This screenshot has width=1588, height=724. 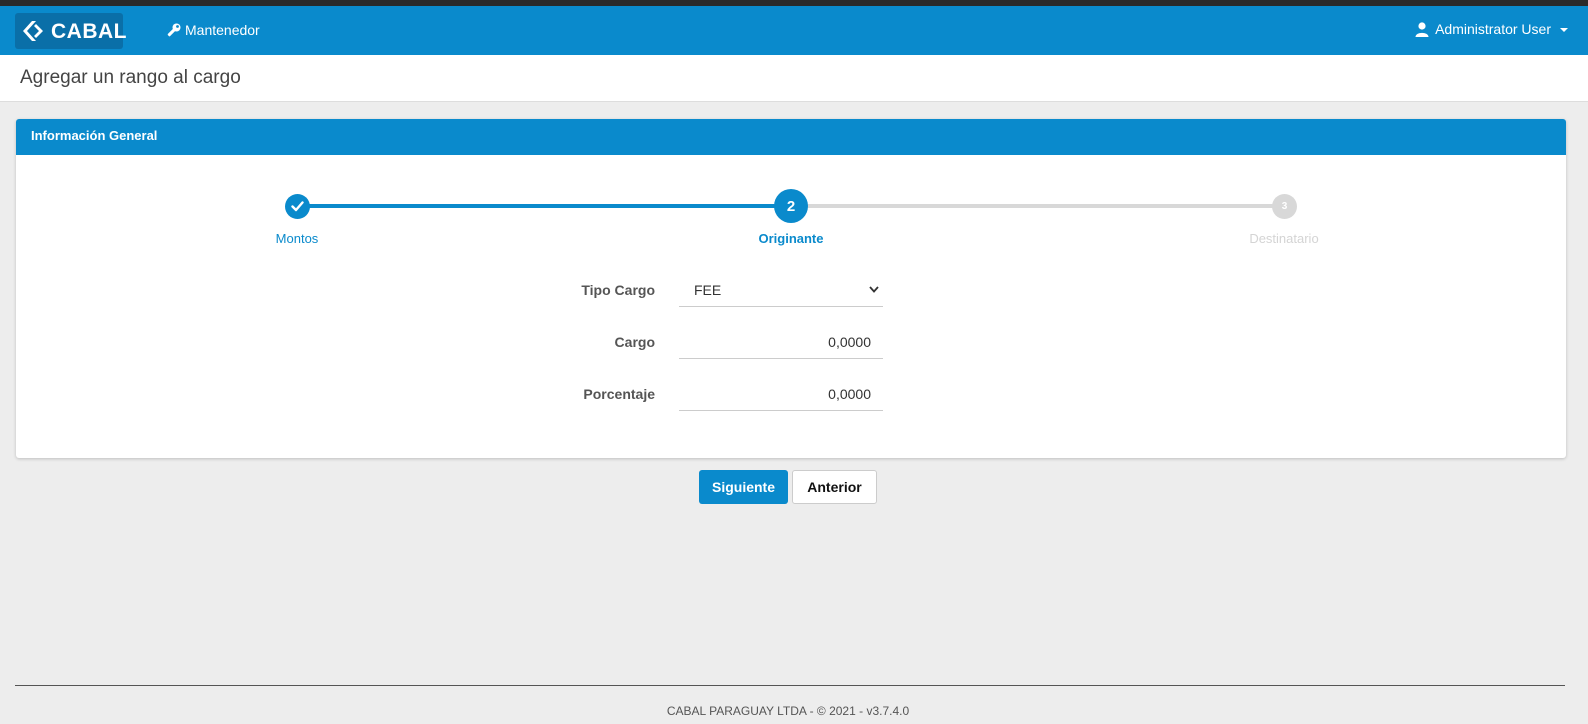 What do you see at coordinates (874, 289) in the screenshot?
I see `chevron-down-icon` at bounding box center [874, 289].